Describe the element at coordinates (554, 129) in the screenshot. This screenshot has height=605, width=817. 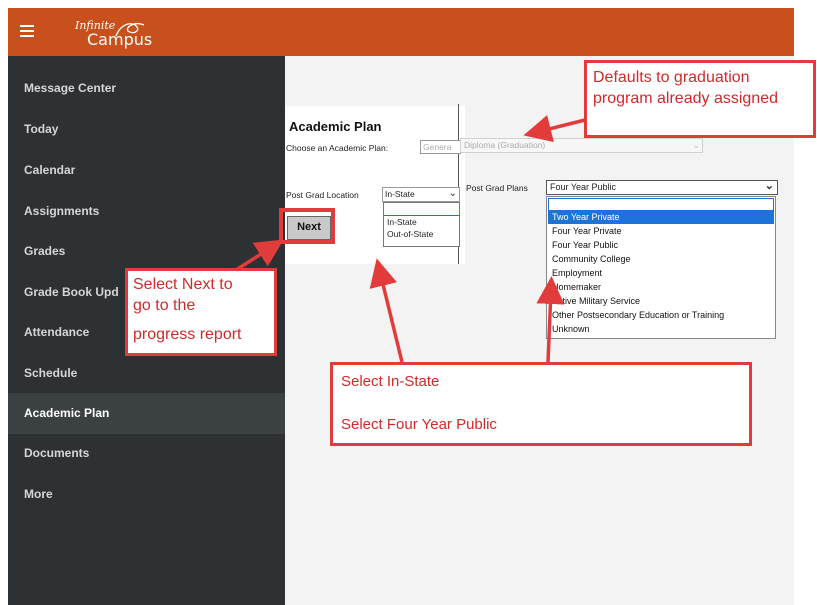
I see `arrow-to-diploma` at that location.